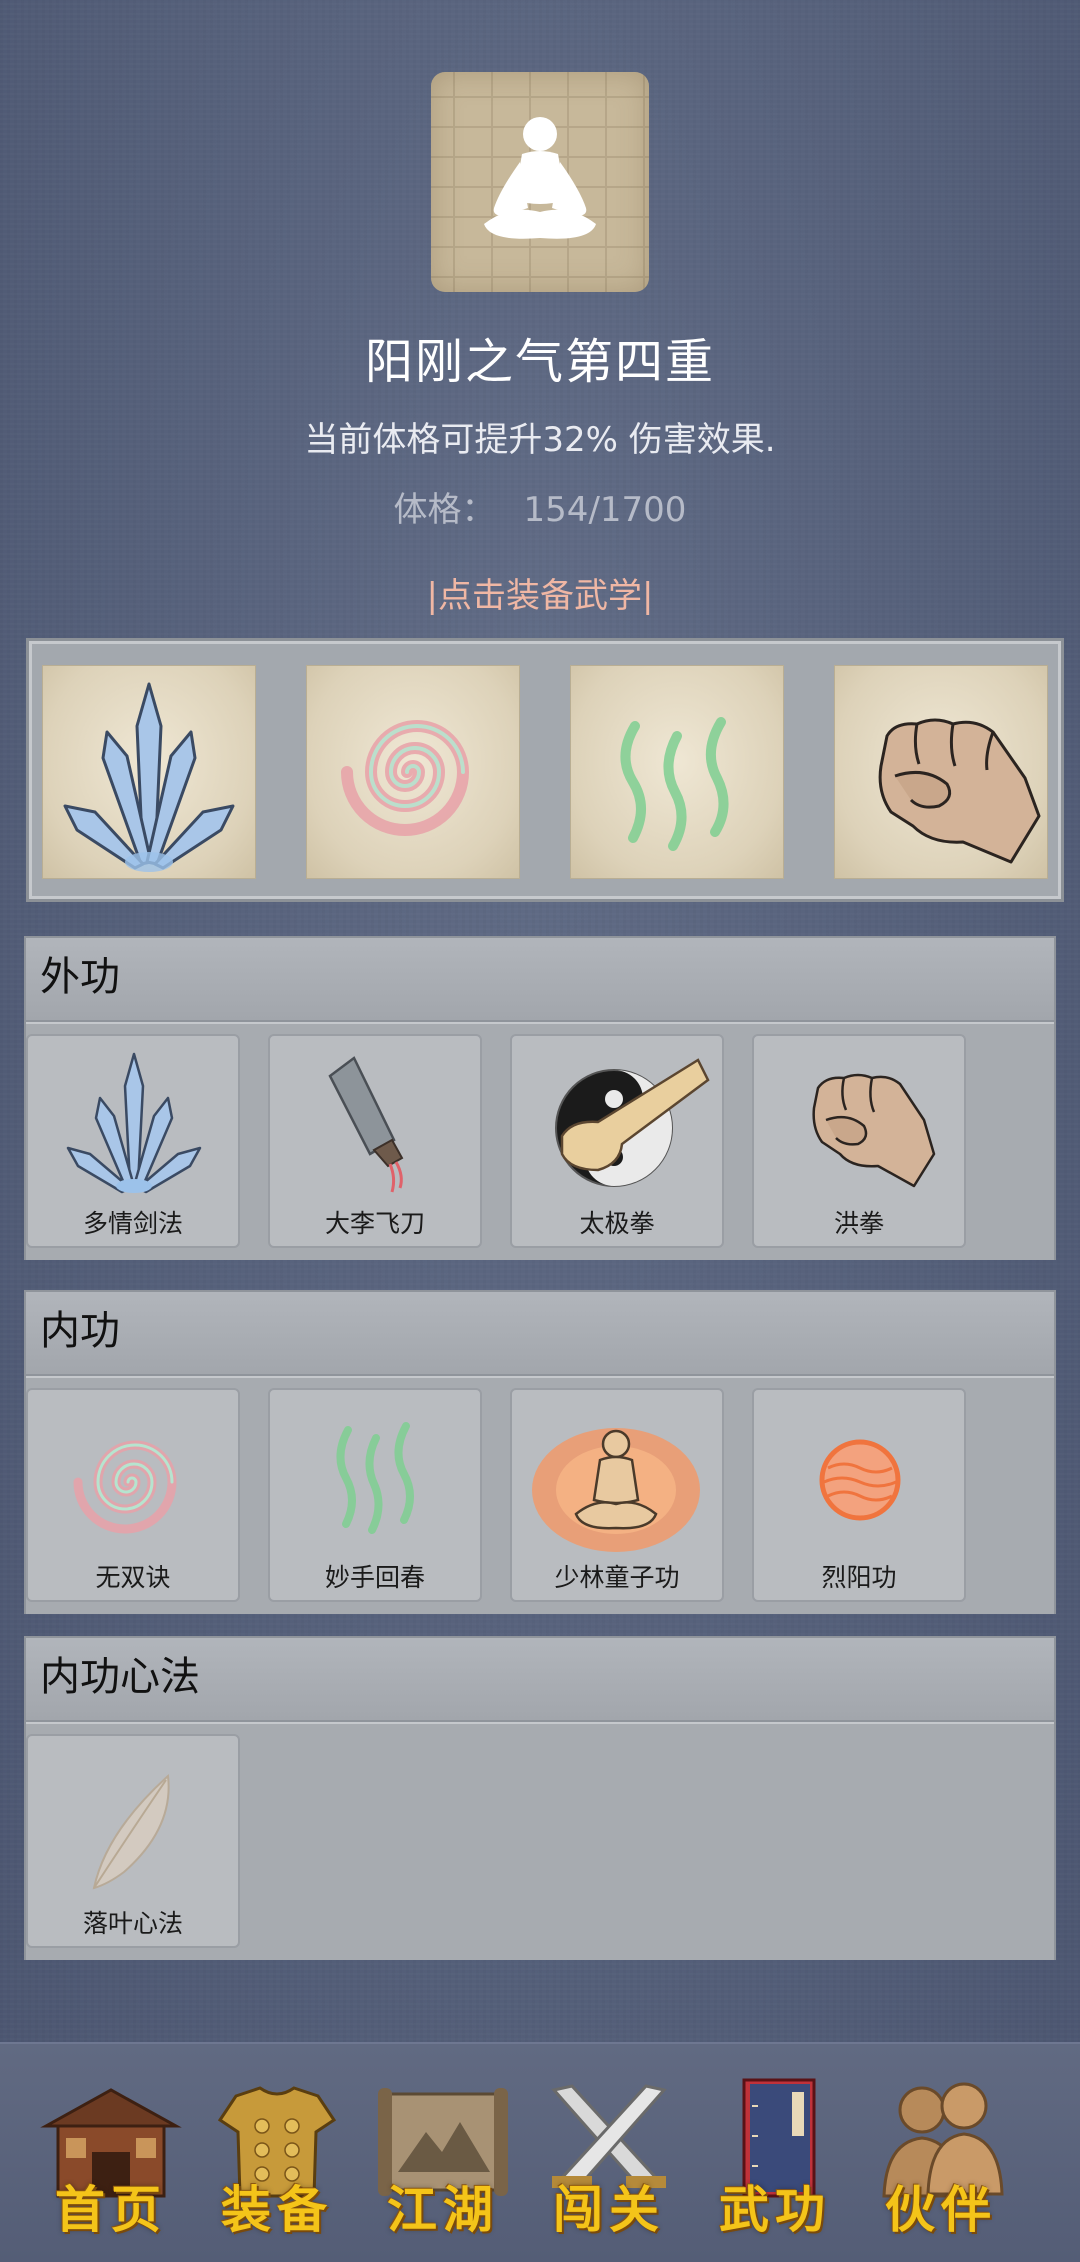  I want to click on skill-card: 洪拳, so click(859, 1141).